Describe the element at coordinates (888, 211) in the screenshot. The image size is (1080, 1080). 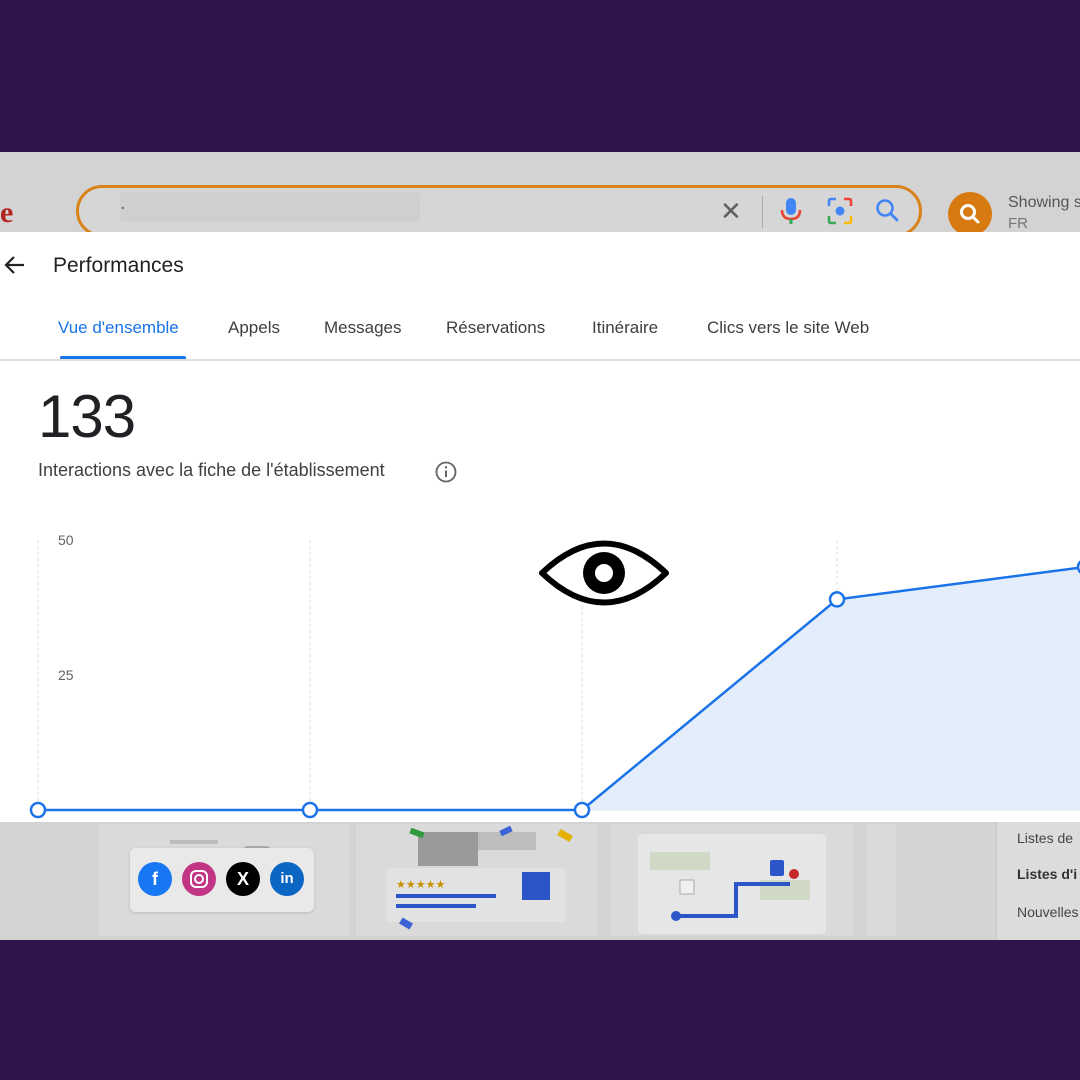
I see `search-icon` at that location.